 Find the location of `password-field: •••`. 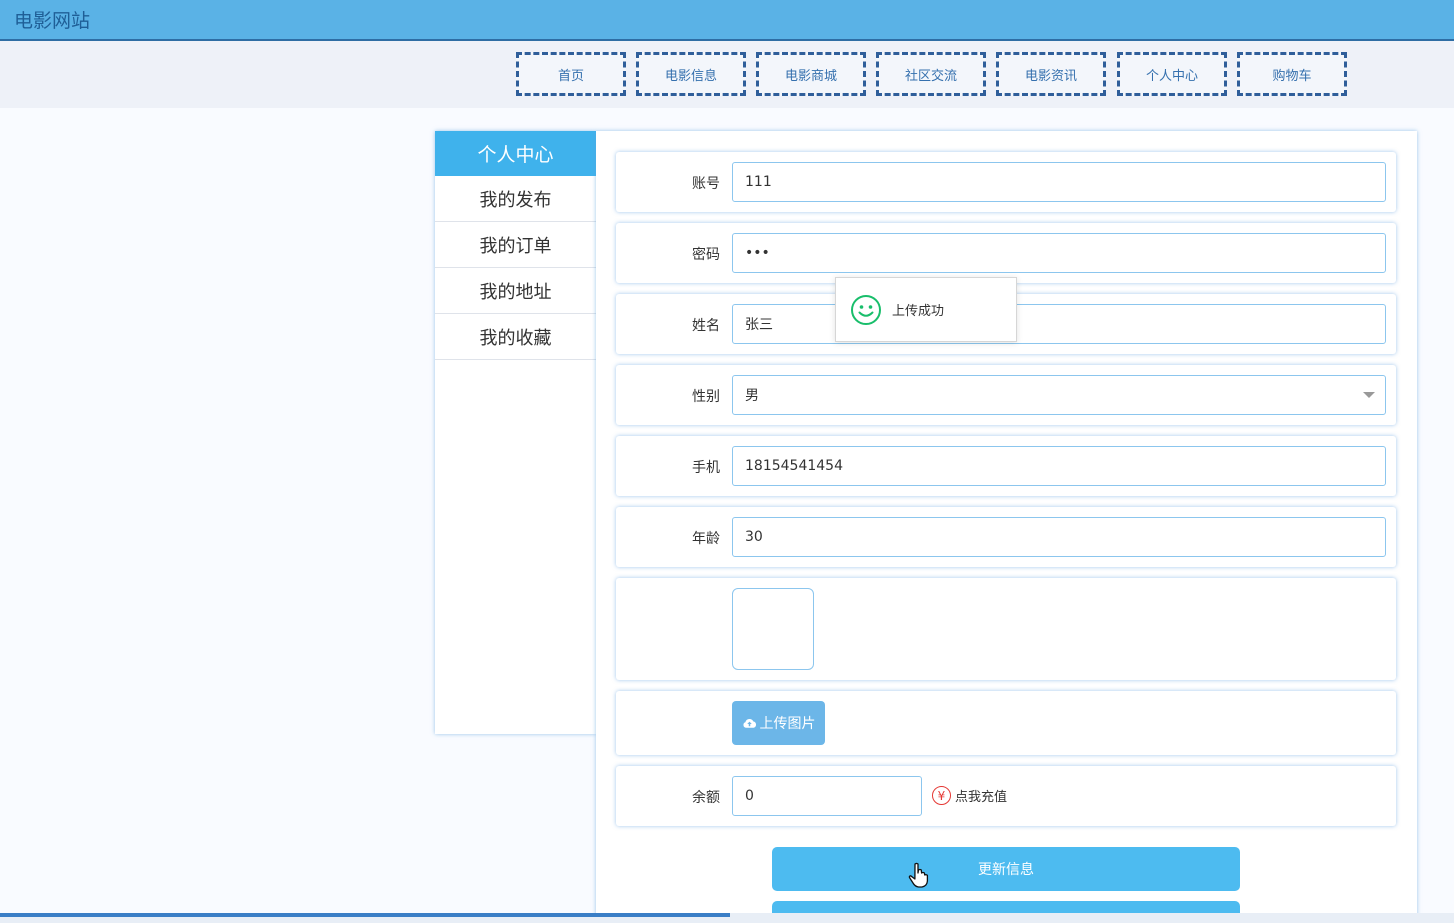

password-field: ••• is located at coordinates (1059, 253).